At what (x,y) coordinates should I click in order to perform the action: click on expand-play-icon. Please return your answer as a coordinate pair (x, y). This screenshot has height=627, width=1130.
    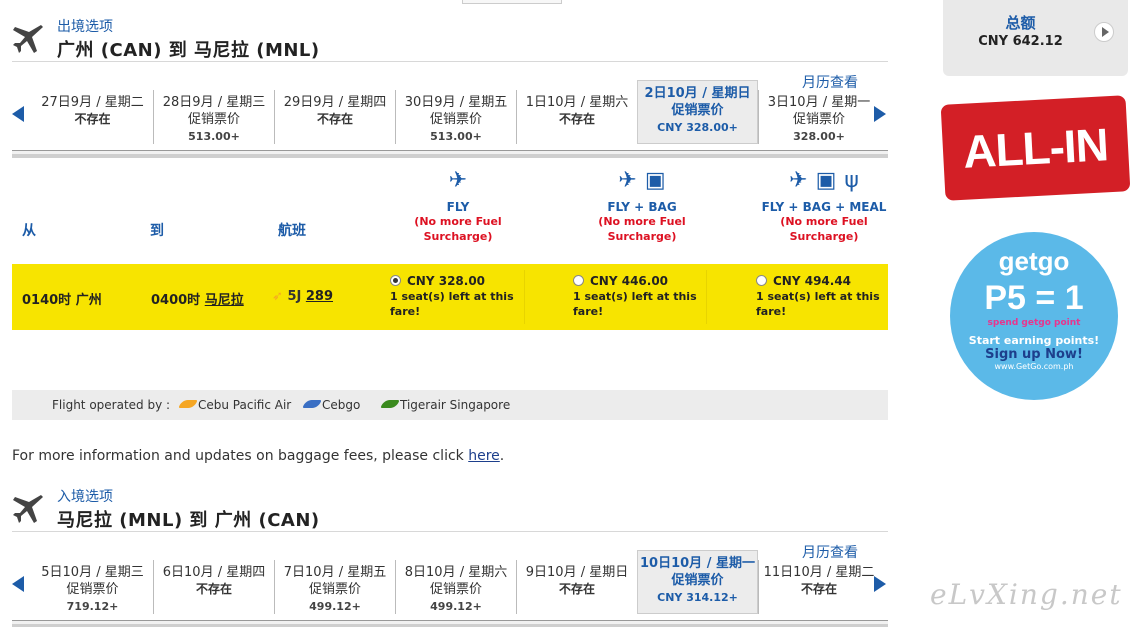
    Looking at the image, I should click on (1104, 32).